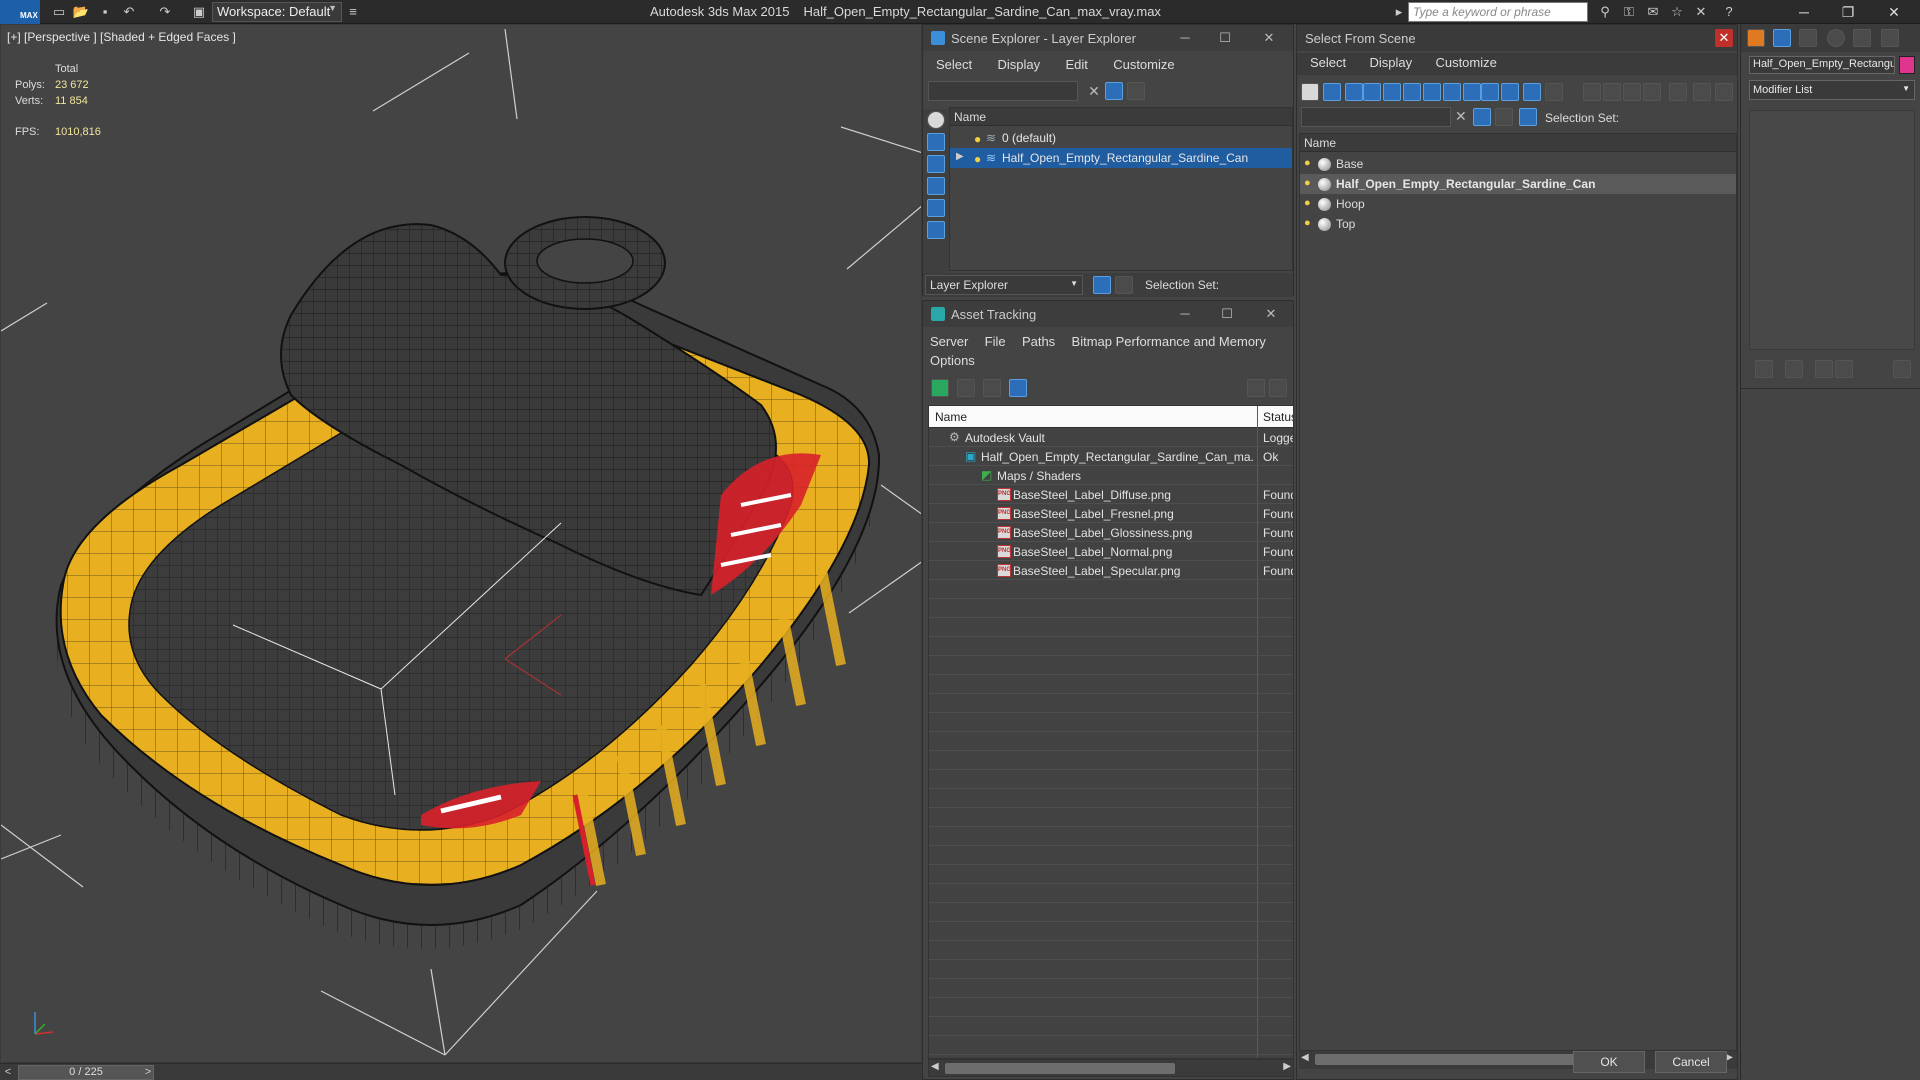  Describe the element at coordinates (1452, 92) in the screenshot. I see `display-xrefs-icon` at that location.